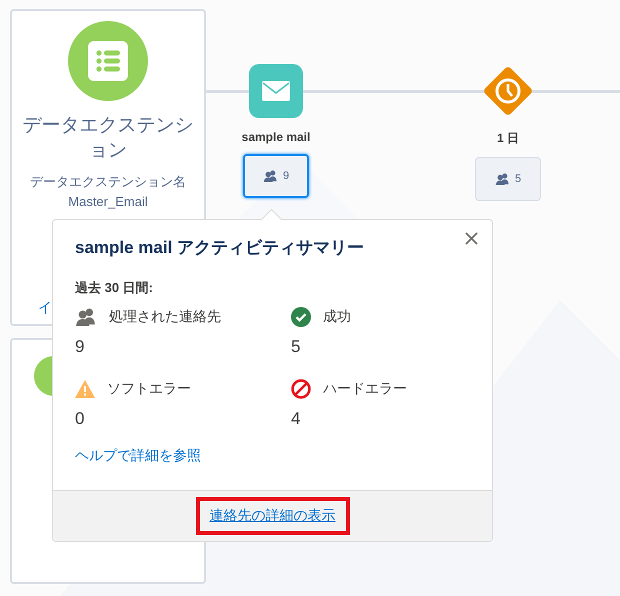 Image resolution: width=620 pixels, height=596 pixels. What do you see at coordinates (114, 288) in the screenshot?
I see `period-label: 過去 30 日間:` at bounding box center [114, 288].